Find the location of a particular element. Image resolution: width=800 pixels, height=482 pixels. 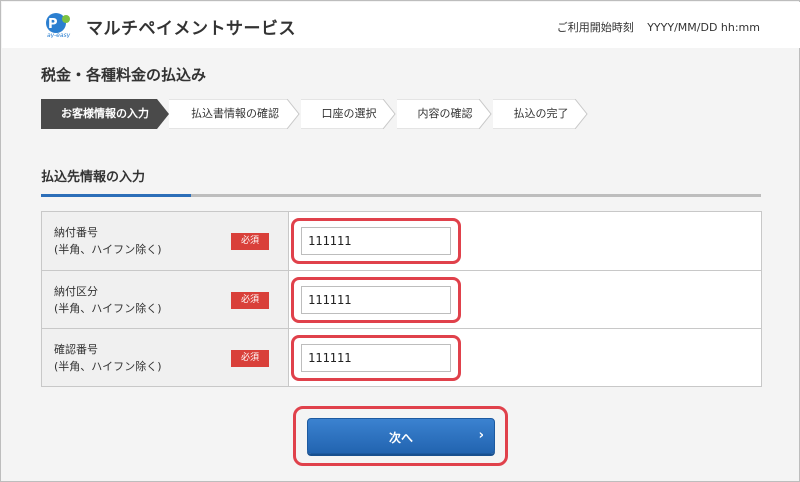

step-3: 口座の選択 is located at coordinates (349, 114).